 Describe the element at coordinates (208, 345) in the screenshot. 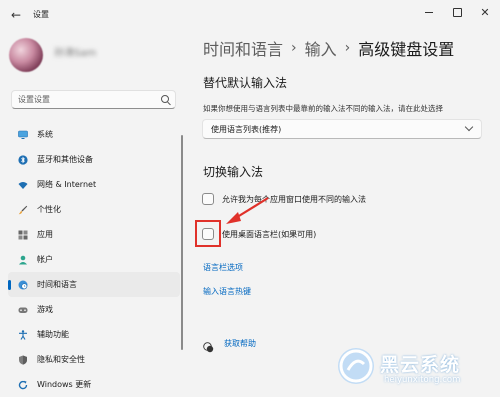

I see `help-chat-icon` at that location.